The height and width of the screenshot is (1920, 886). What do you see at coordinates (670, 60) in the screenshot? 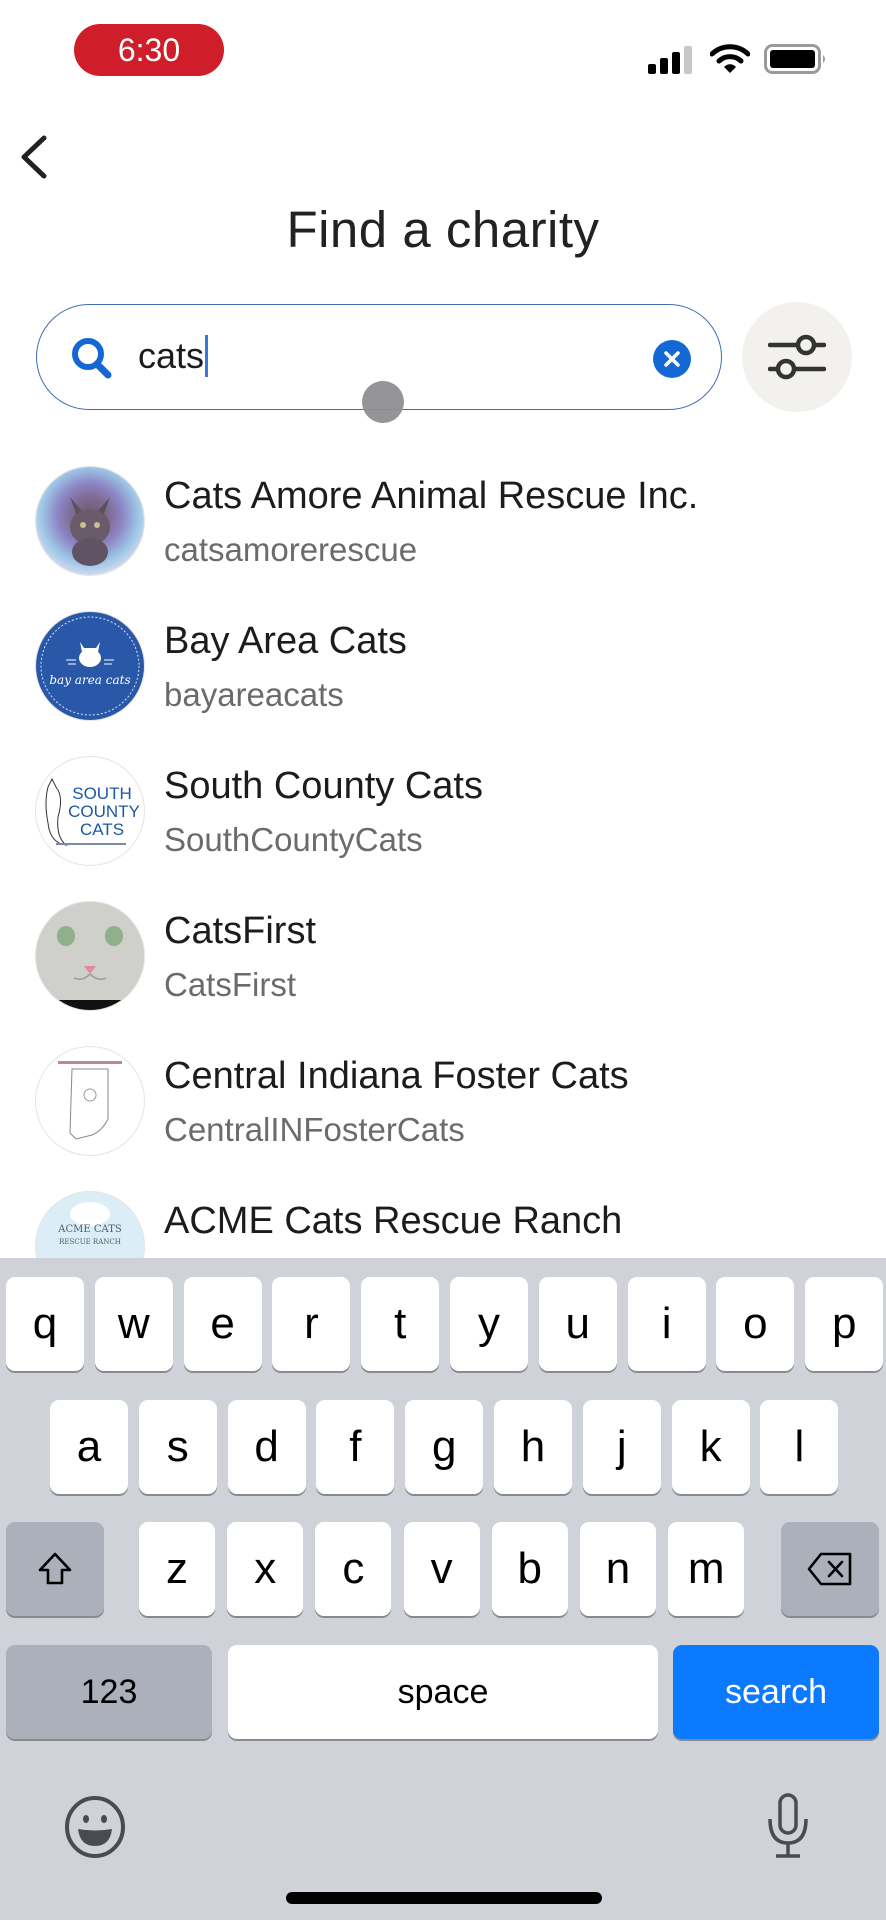
I see `cellular-signal-icon` at bounding box center [670, 60].